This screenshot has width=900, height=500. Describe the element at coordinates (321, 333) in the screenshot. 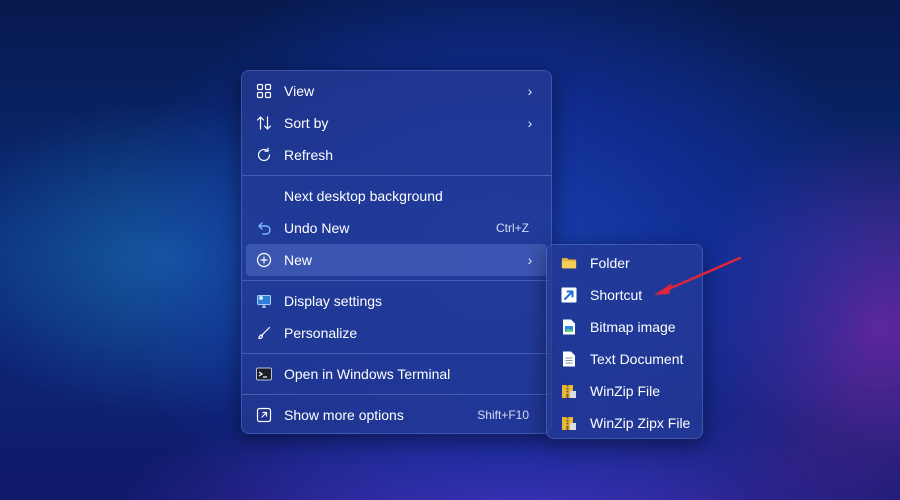

I see `menu-item-label: Personalize` at that location.